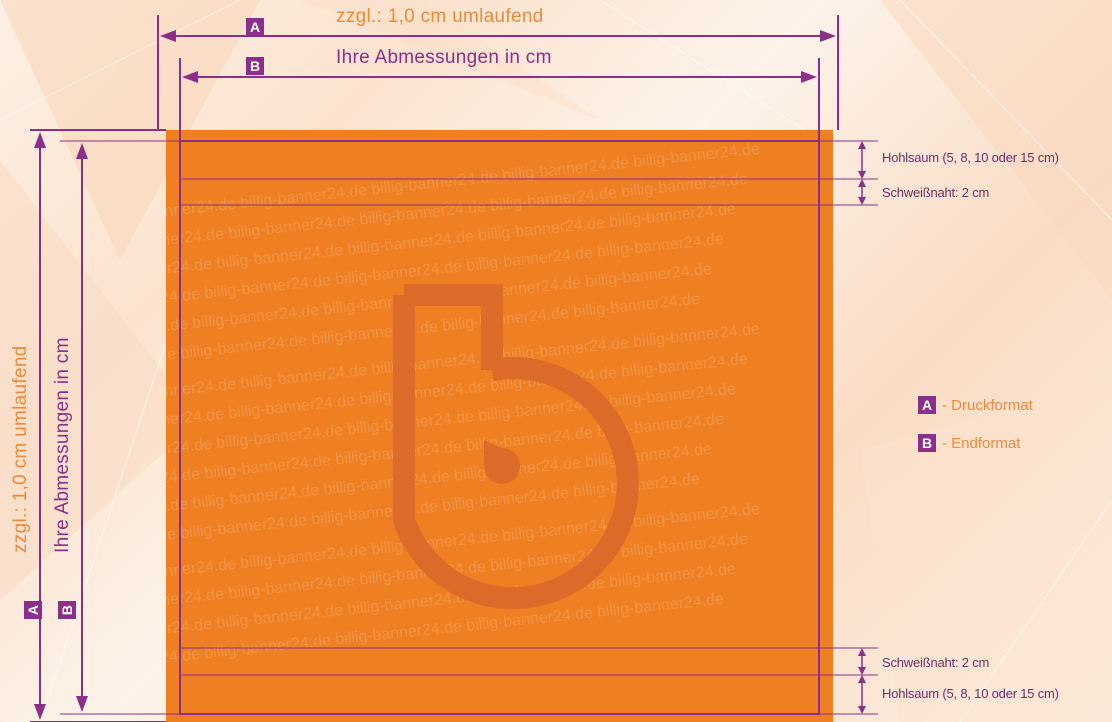 The height and width of the screenshot is (722, 1112). I want to click on schweissnaht-top-label: Schweißnaht: 2 cm, so click(936, 192).